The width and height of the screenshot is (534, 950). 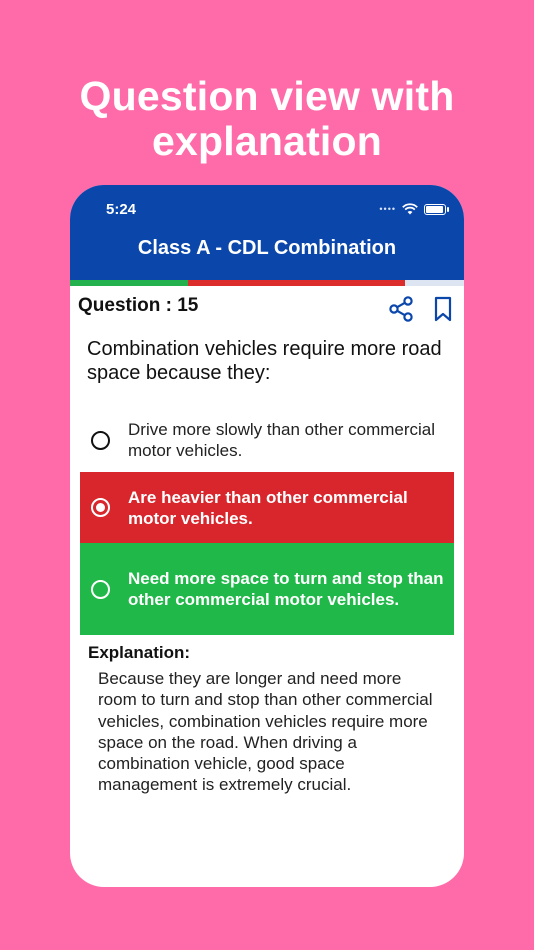 I want to click on progress-correct-segment, so click(x=129, y=283).